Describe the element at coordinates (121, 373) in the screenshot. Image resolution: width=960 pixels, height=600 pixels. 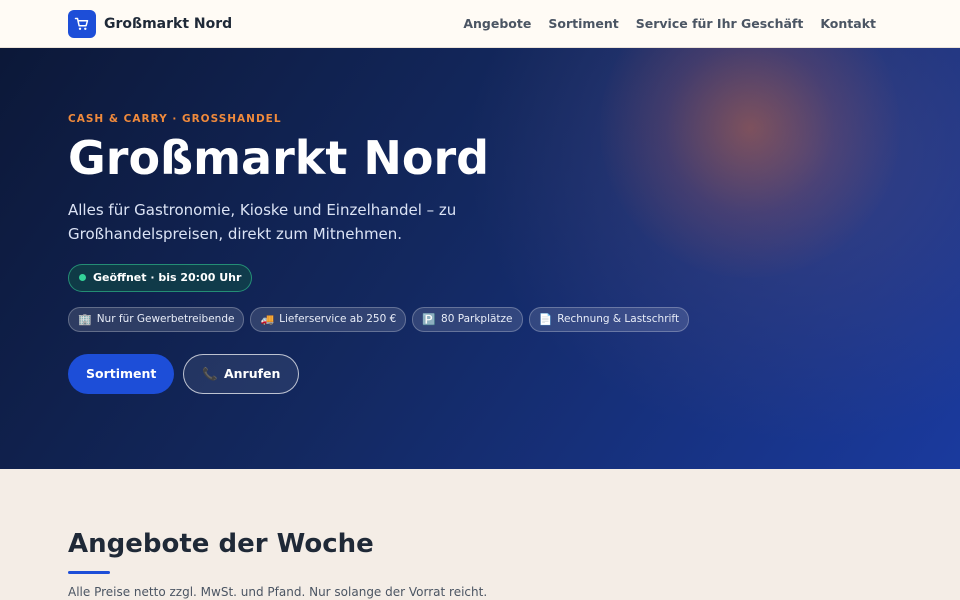
I see `sortiment-button: Sortiment` at that location.